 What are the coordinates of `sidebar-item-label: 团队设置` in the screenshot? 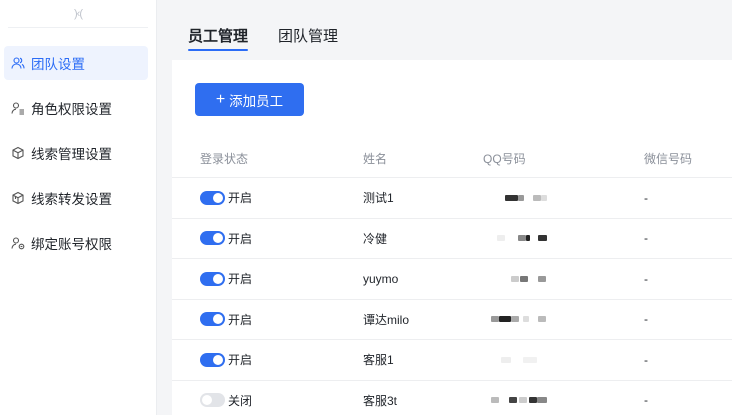 It's located at (58, 64).